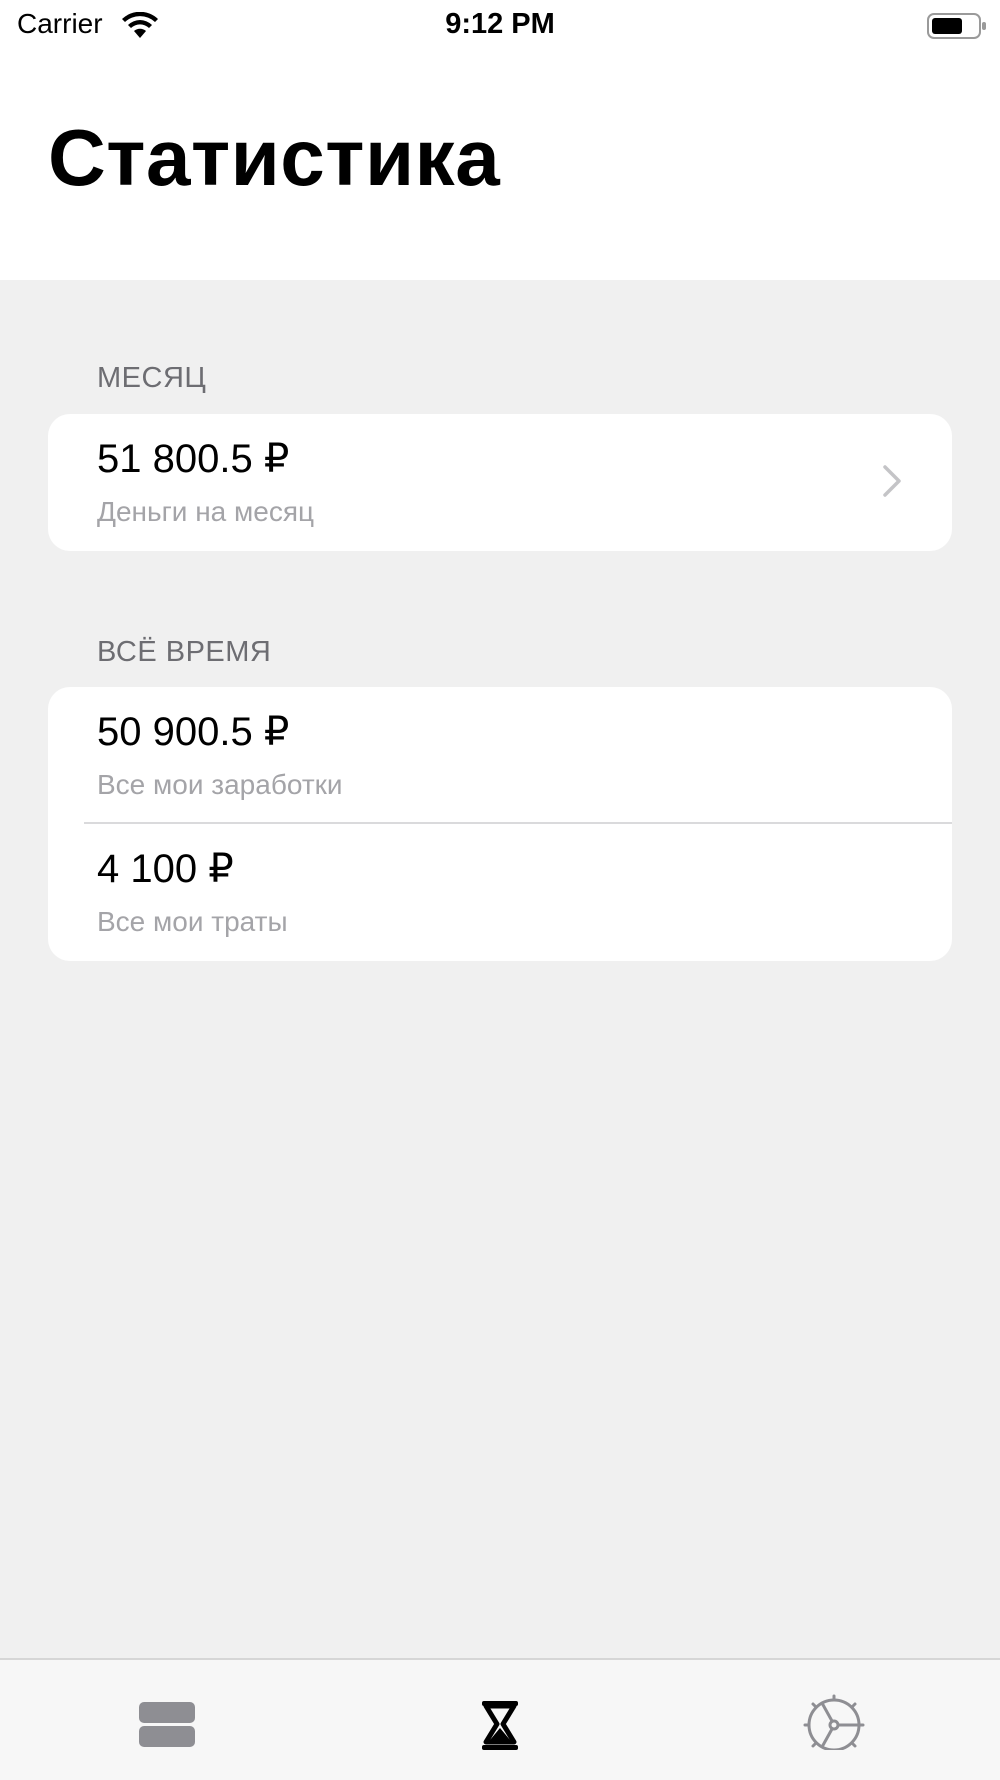 Image resolution: width=1000 pixels, height=1780 pixels. I want to click on battery-icon, so click(956, 26).